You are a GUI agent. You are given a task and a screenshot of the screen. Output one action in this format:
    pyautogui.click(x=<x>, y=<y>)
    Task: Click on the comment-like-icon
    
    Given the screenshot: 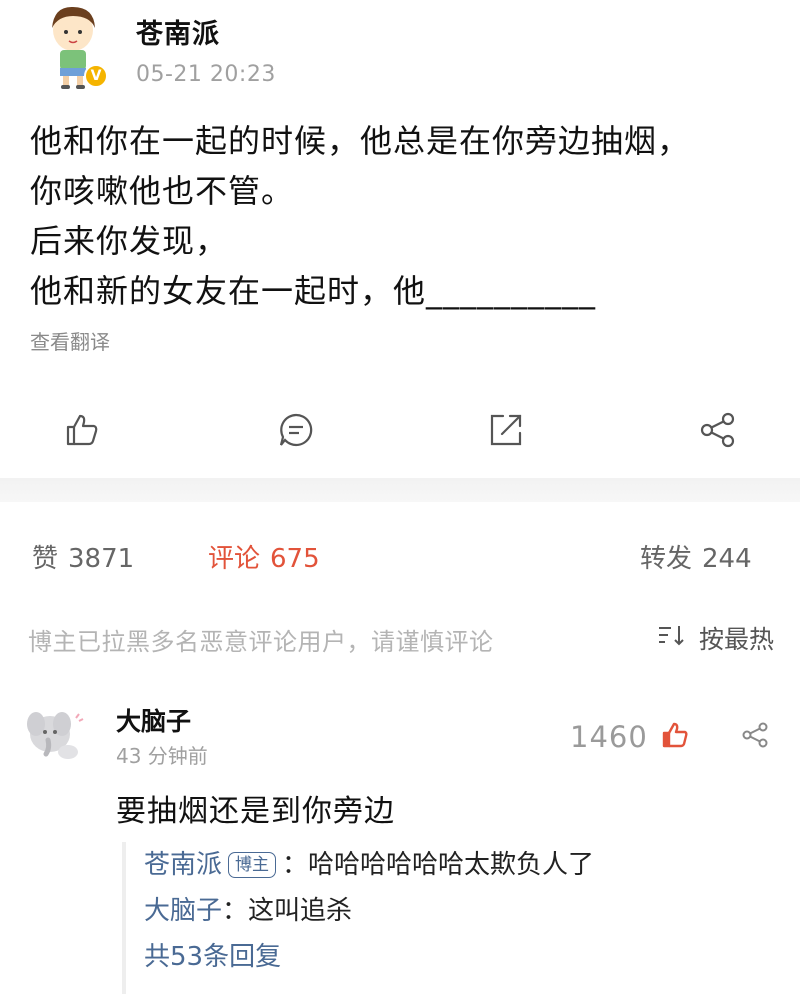 What is the action you would take?
    pyautogui.click(x=675, y=735)
    